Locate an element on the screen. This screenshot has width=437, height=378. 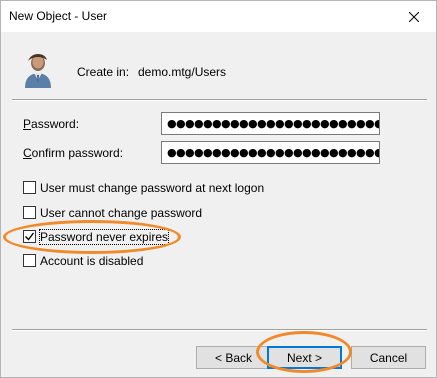
option-password-never-expires: Password never expires is located at coordinates (96, 236).